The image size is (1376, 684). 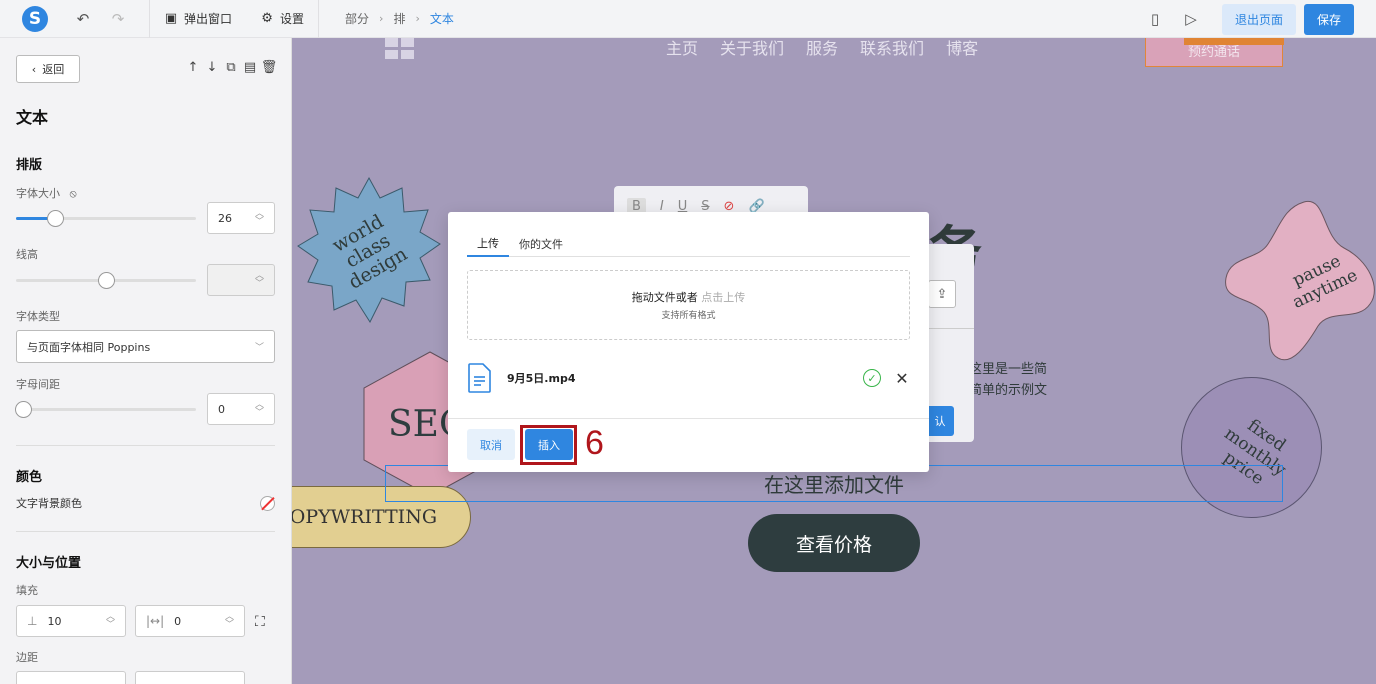 What do you see at coordinates (723, 297) in the screenshot?
I see `click-upload-link: 点击上传` at bounding box center [723, 297].